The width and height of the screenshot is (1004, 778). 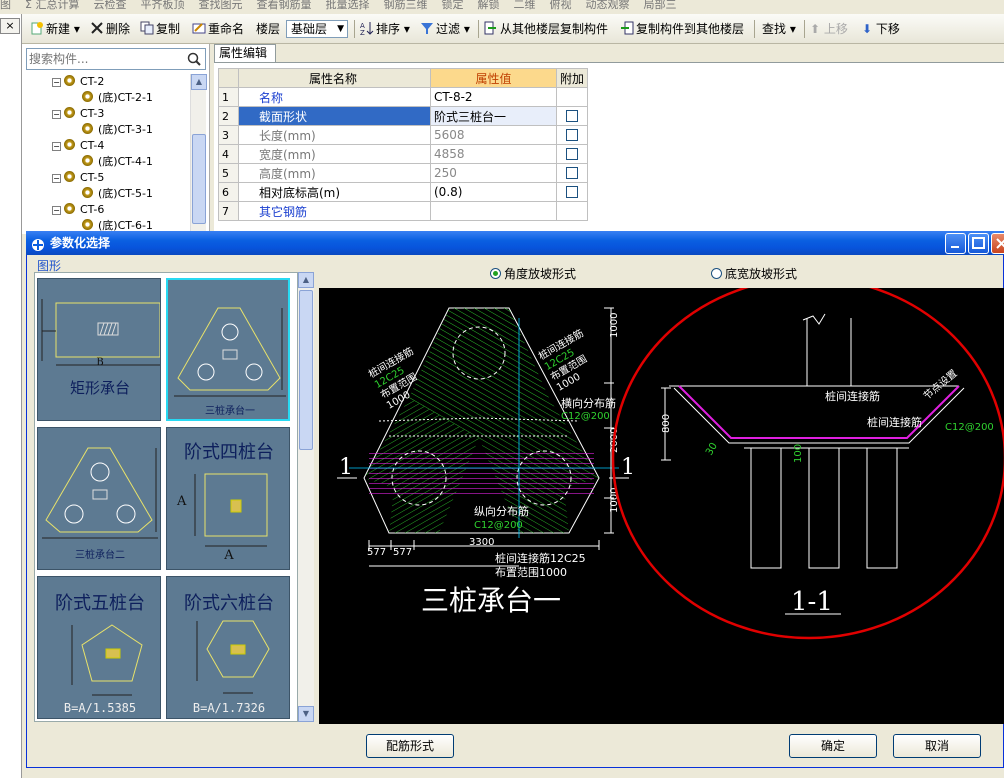 I want to click on menubar-item: Σ 汇总计算, so click(x=52, y=5).